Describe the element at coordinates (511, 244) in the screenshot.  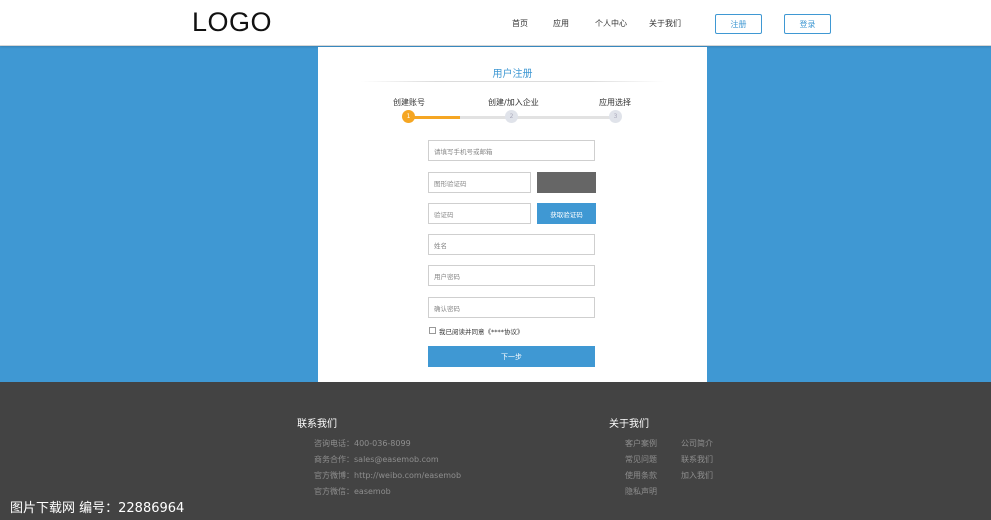
I see `name-input: 姓名` at that location.